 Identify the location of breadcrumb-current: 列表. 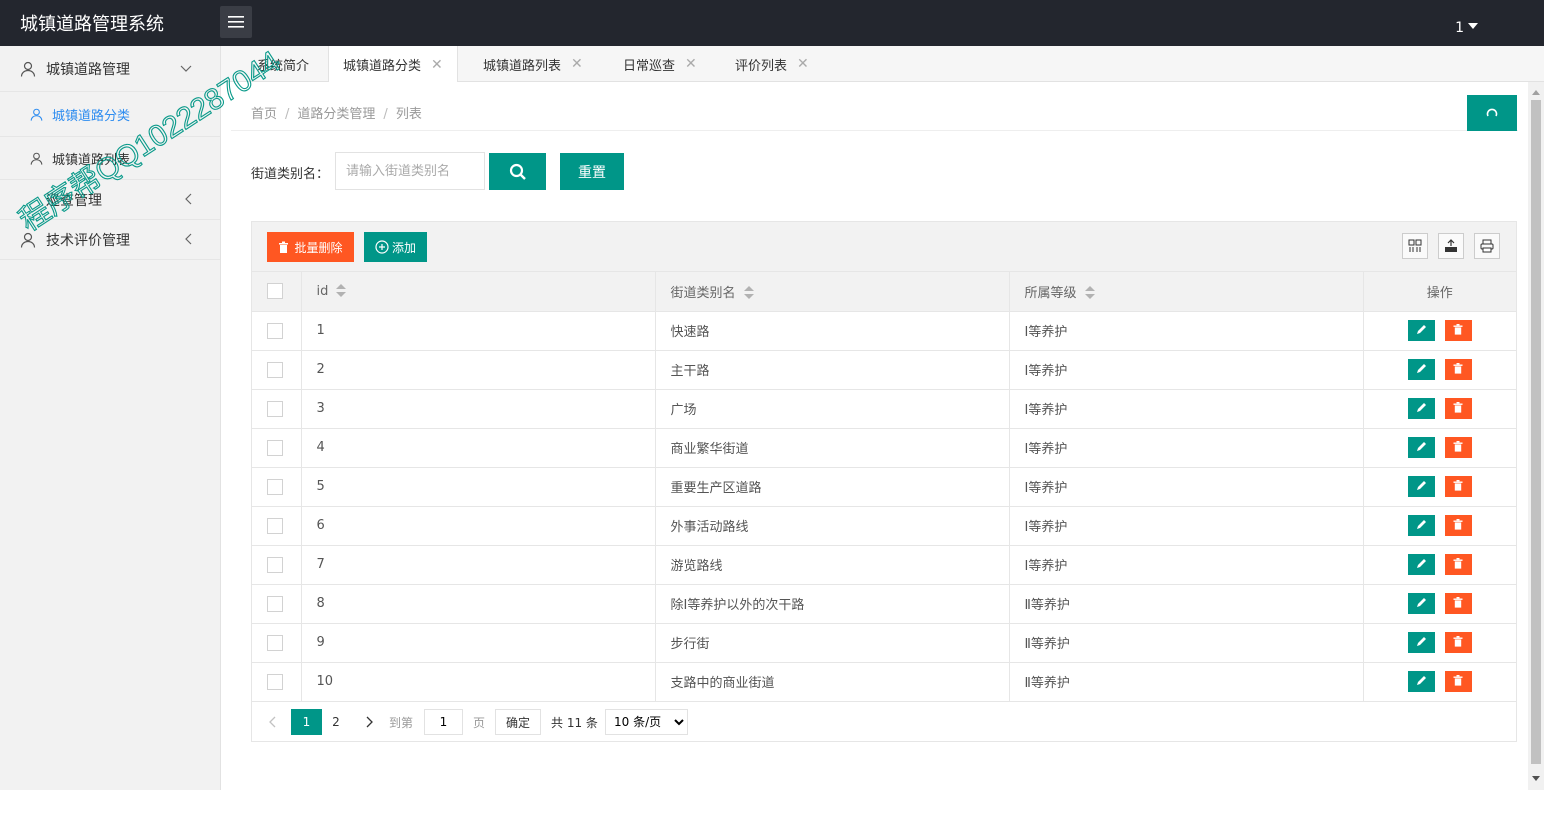
(408, 114).